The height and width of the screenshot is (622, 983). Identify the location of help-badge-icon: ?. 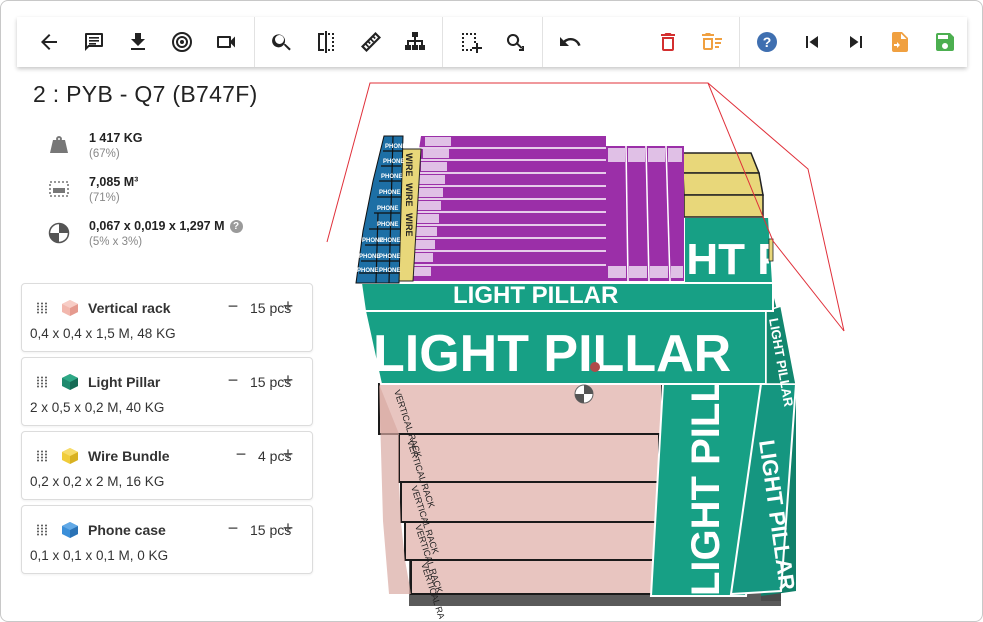
(236, 226).